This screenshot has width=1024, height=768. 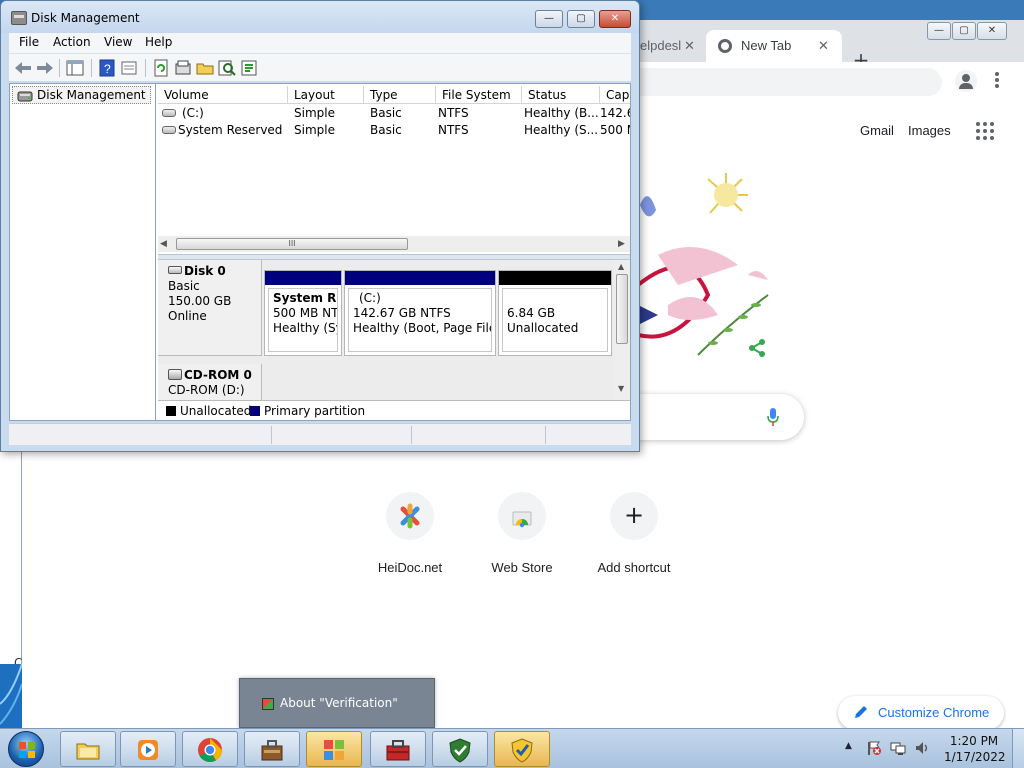 I want to click on back-arrow-icon, so click(x=23, y=68).